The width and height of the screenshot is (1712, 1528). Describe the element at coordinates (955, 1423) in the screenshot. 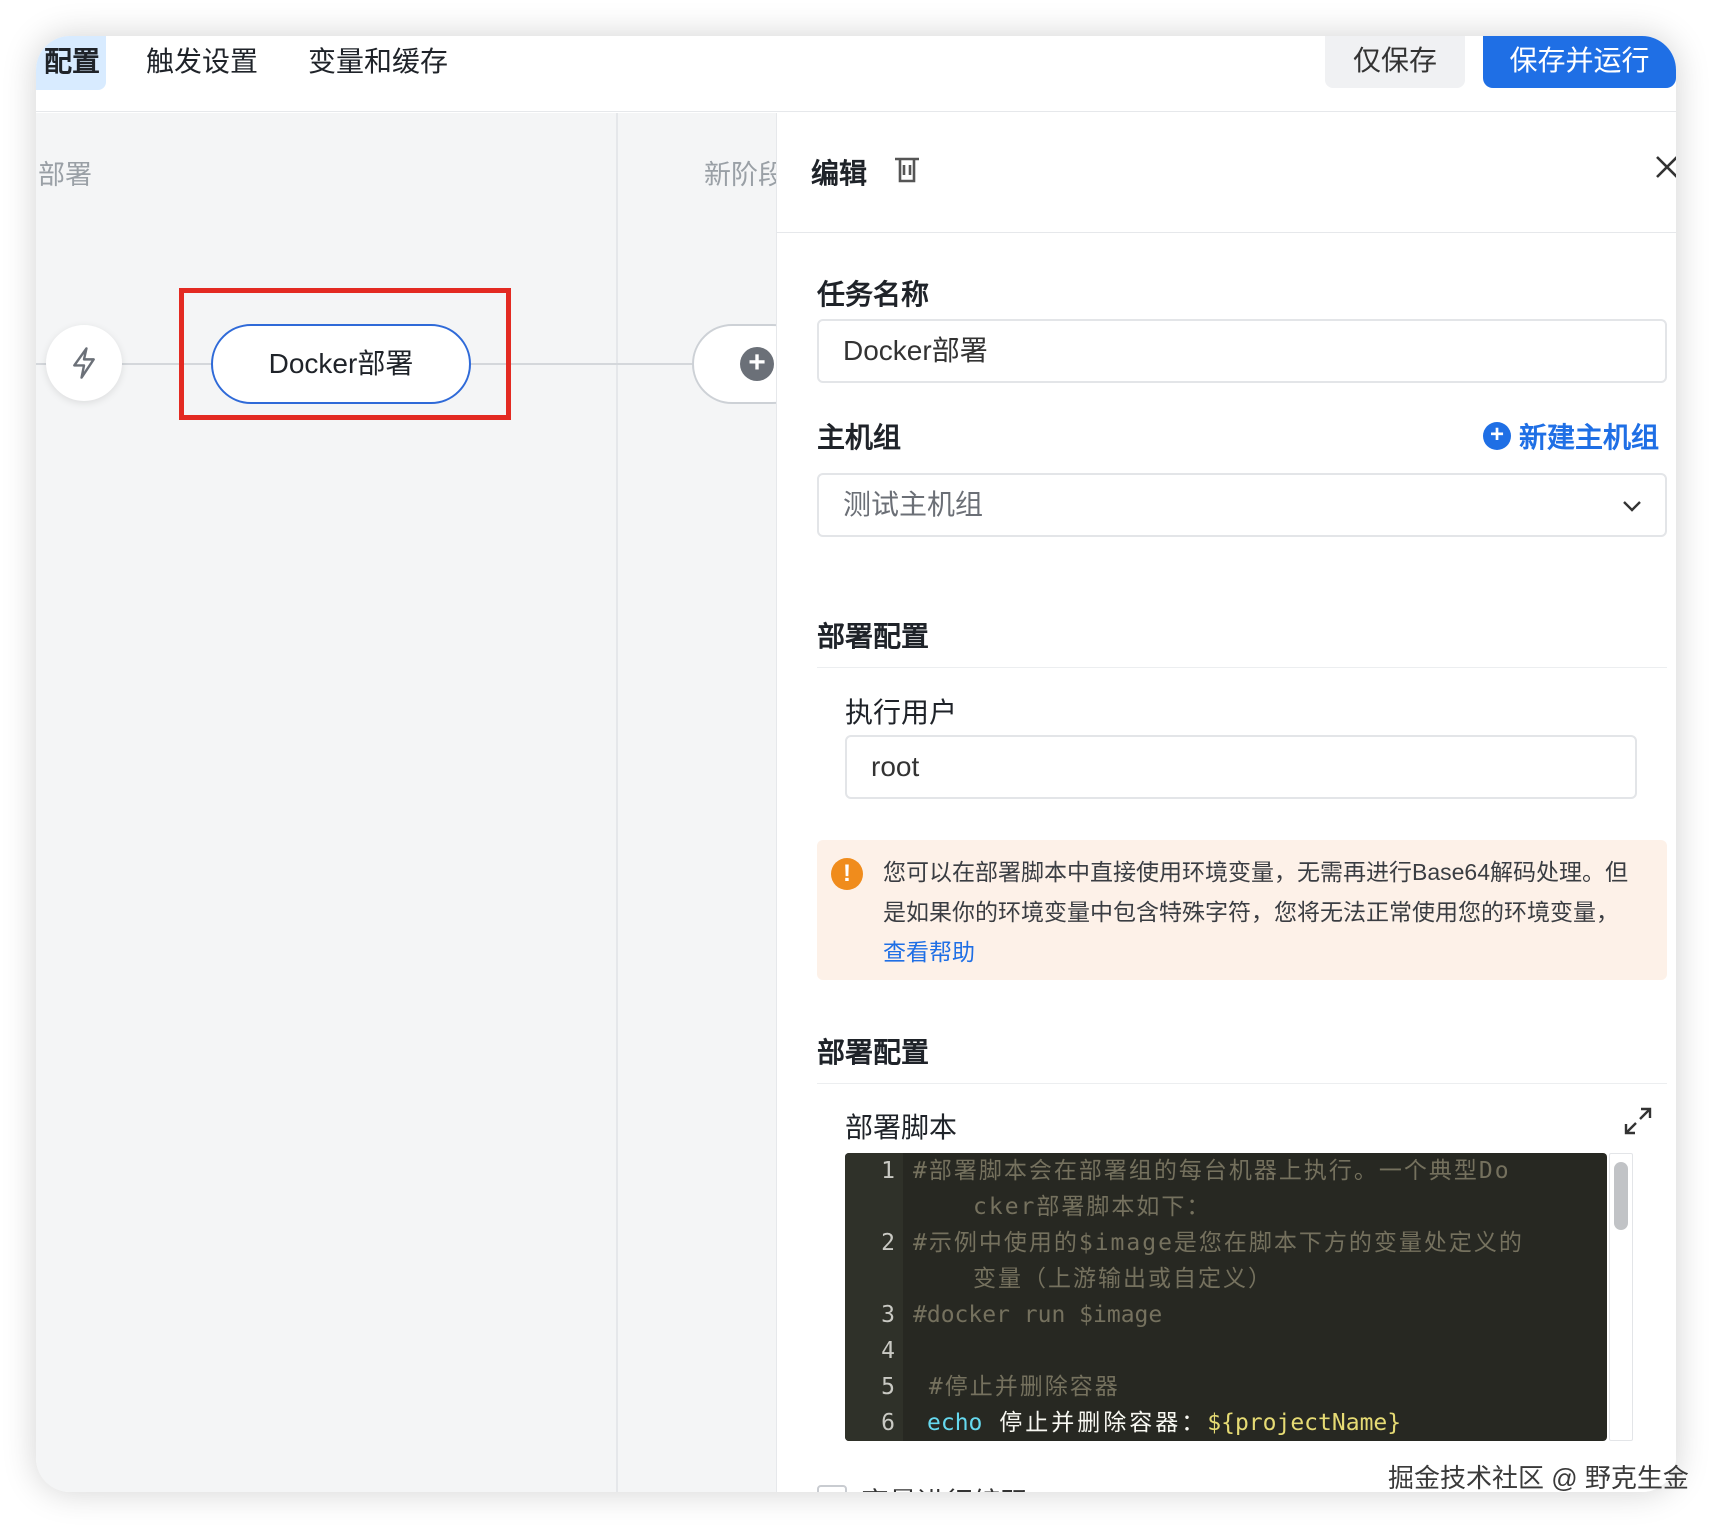

I see `code-keyword: echo` at that location.